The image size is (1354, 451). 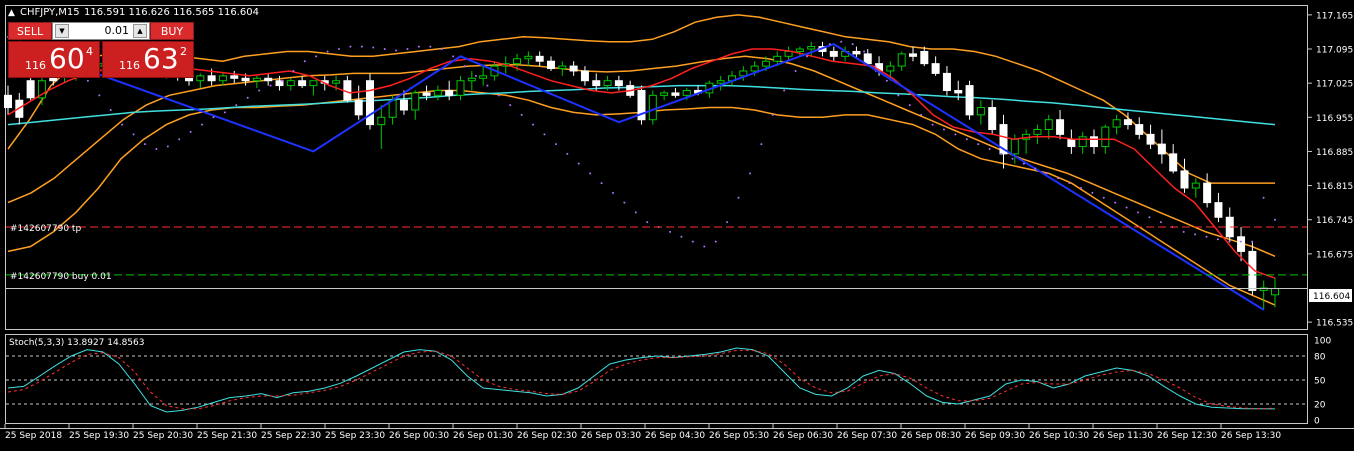 I want to click on time-tick-label: 25 Sep 23:30, so click(x=355, y=436).